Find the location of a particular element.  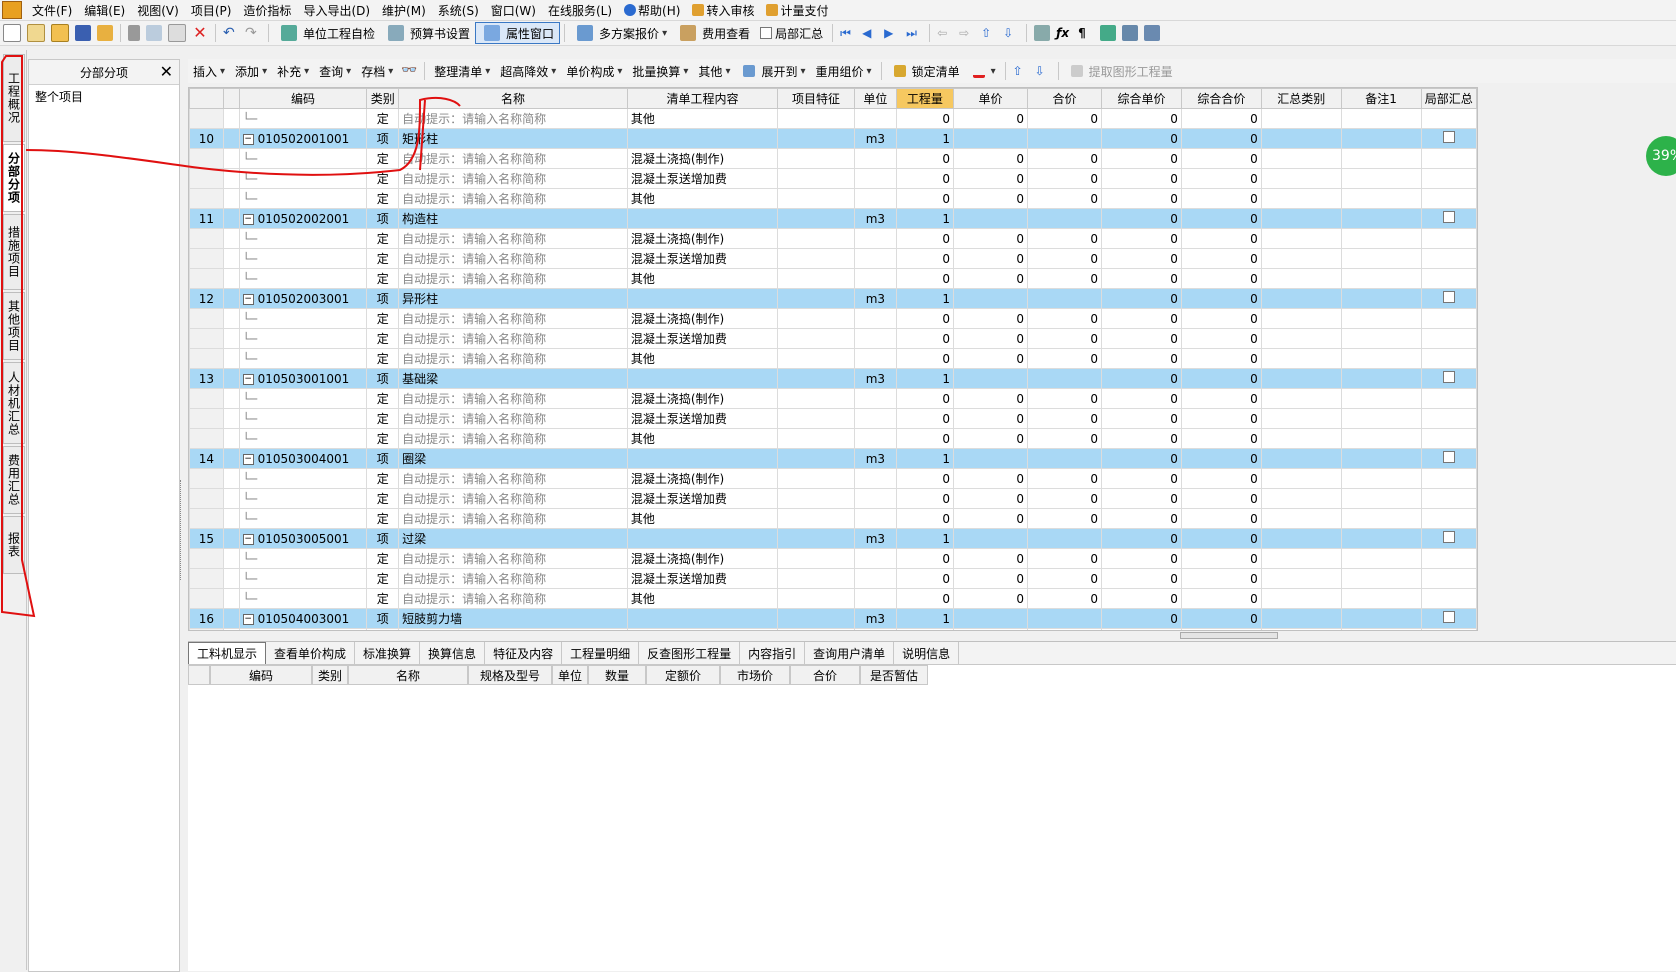

unit-price-composition-button: 单价构成 is located at coordinates (594, 71).